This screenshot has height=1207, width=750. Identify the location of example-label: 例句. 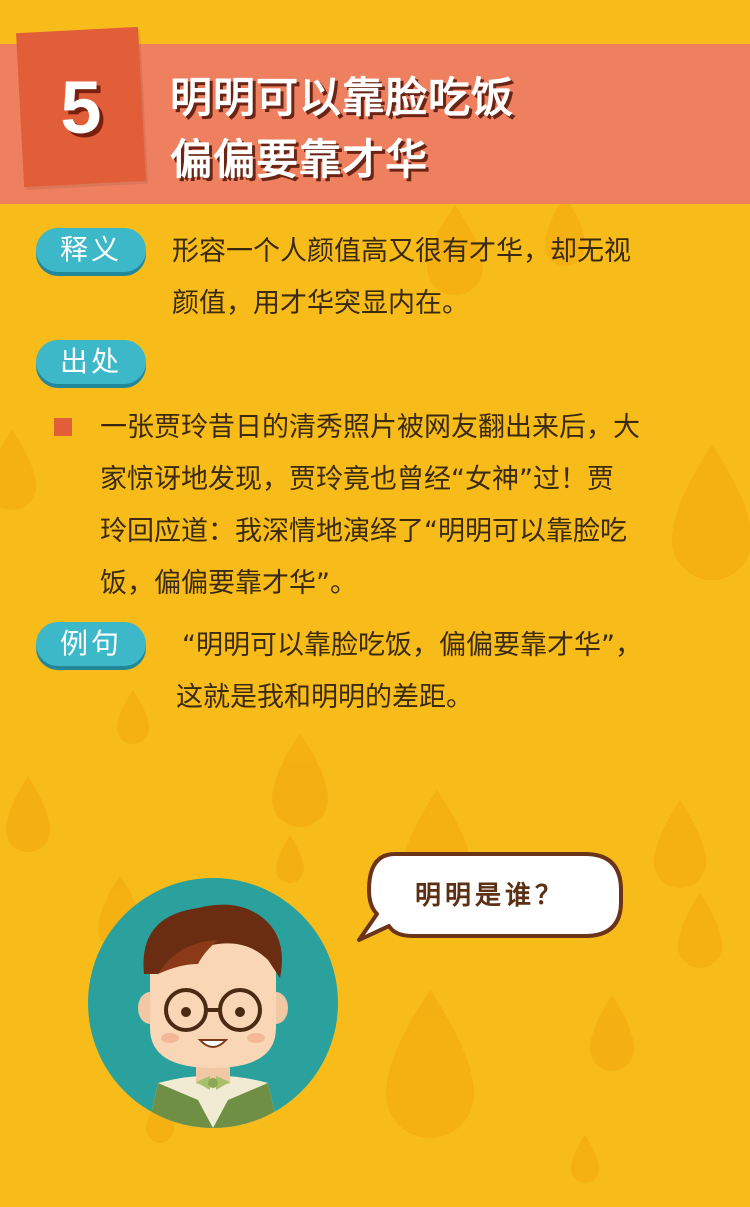
(91, 644).